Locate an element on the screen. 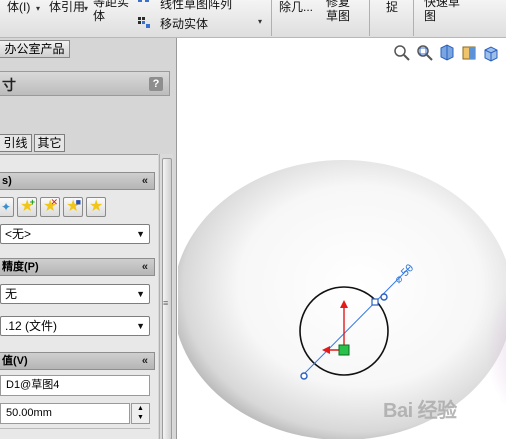 This screenshot has height=439, width=506. delete-favorite-button: ★ ✕ is located at coordinates (50, 207).